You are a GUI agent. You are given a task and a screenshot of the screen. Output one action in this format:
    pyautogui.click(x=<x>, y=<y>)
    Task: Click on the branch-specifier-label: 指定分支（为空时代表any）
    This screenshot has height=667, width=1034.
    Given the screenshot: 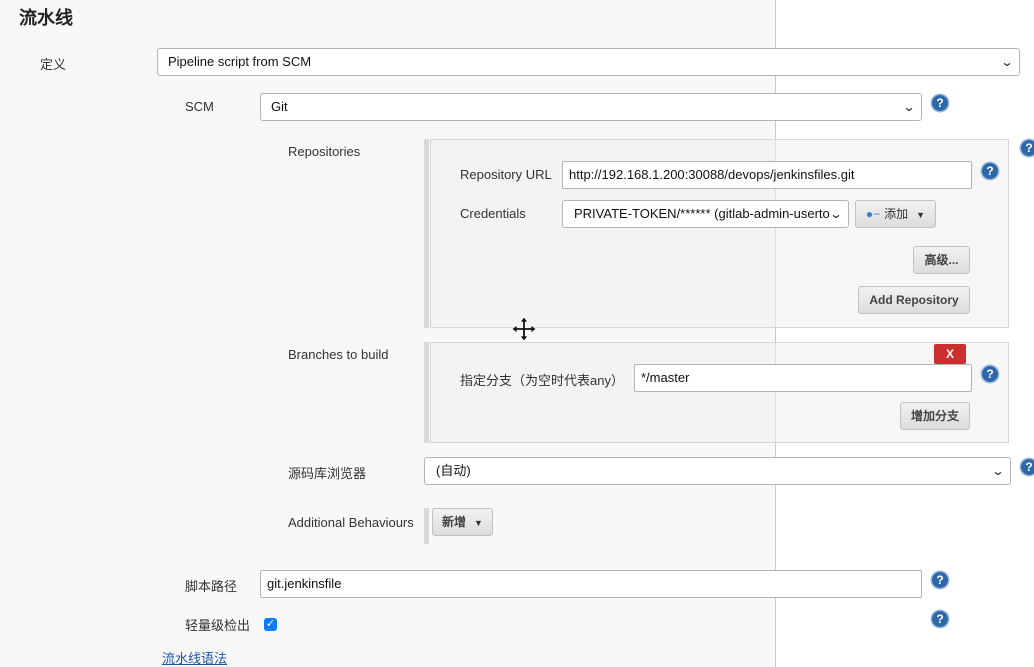 What is the action you would take?
    pyautogui.click(x=542, y=380)
    